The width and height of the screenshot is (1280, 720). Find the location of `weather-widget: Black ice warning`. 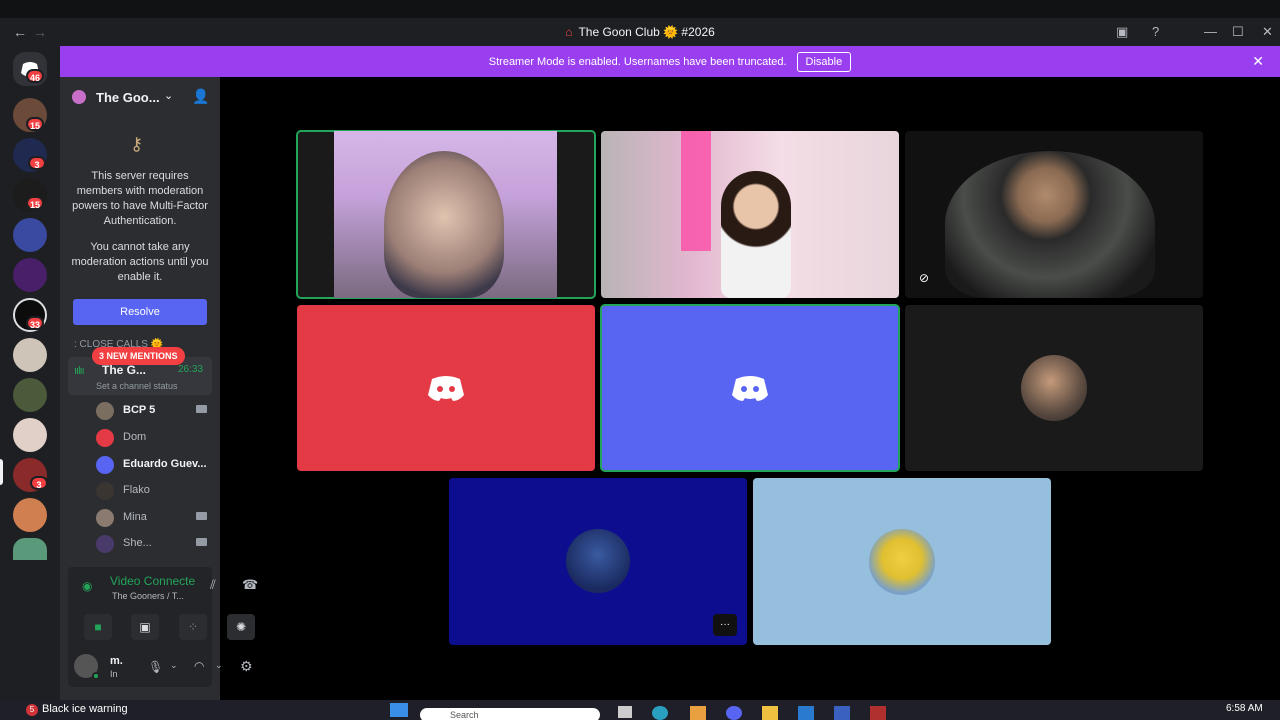

weather-widget: Black ice warning is located at coordinates (85, 709).